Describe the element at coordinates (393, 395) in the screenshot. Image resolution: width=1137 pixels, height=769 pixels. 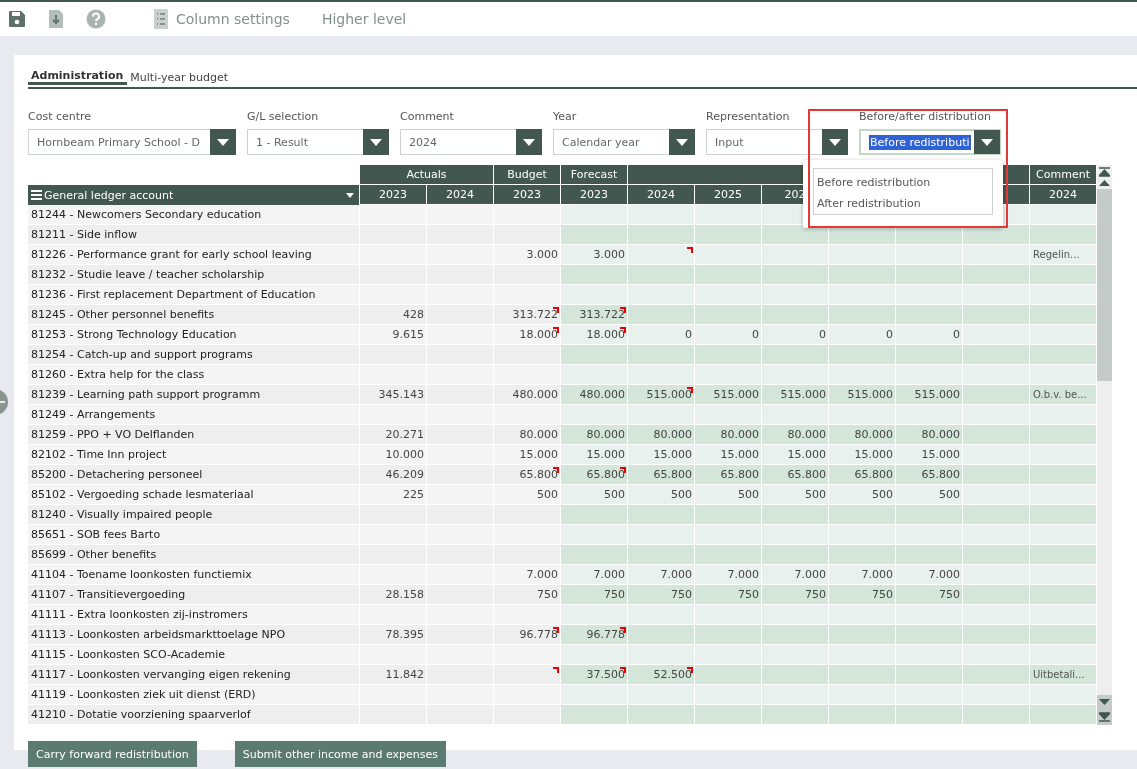
I see `table-cell: 345.143` at that location.